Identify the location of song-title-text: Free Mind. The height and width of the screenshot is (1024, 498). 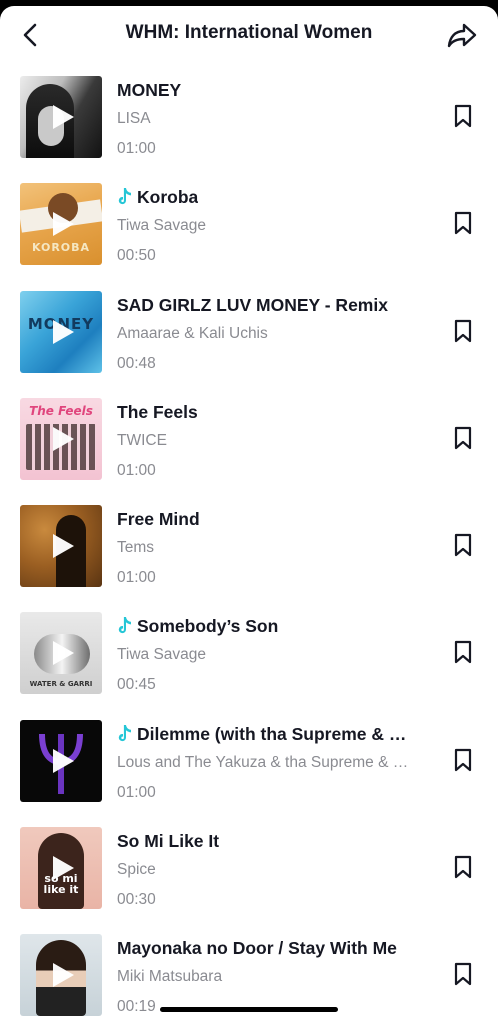
(158, 519).